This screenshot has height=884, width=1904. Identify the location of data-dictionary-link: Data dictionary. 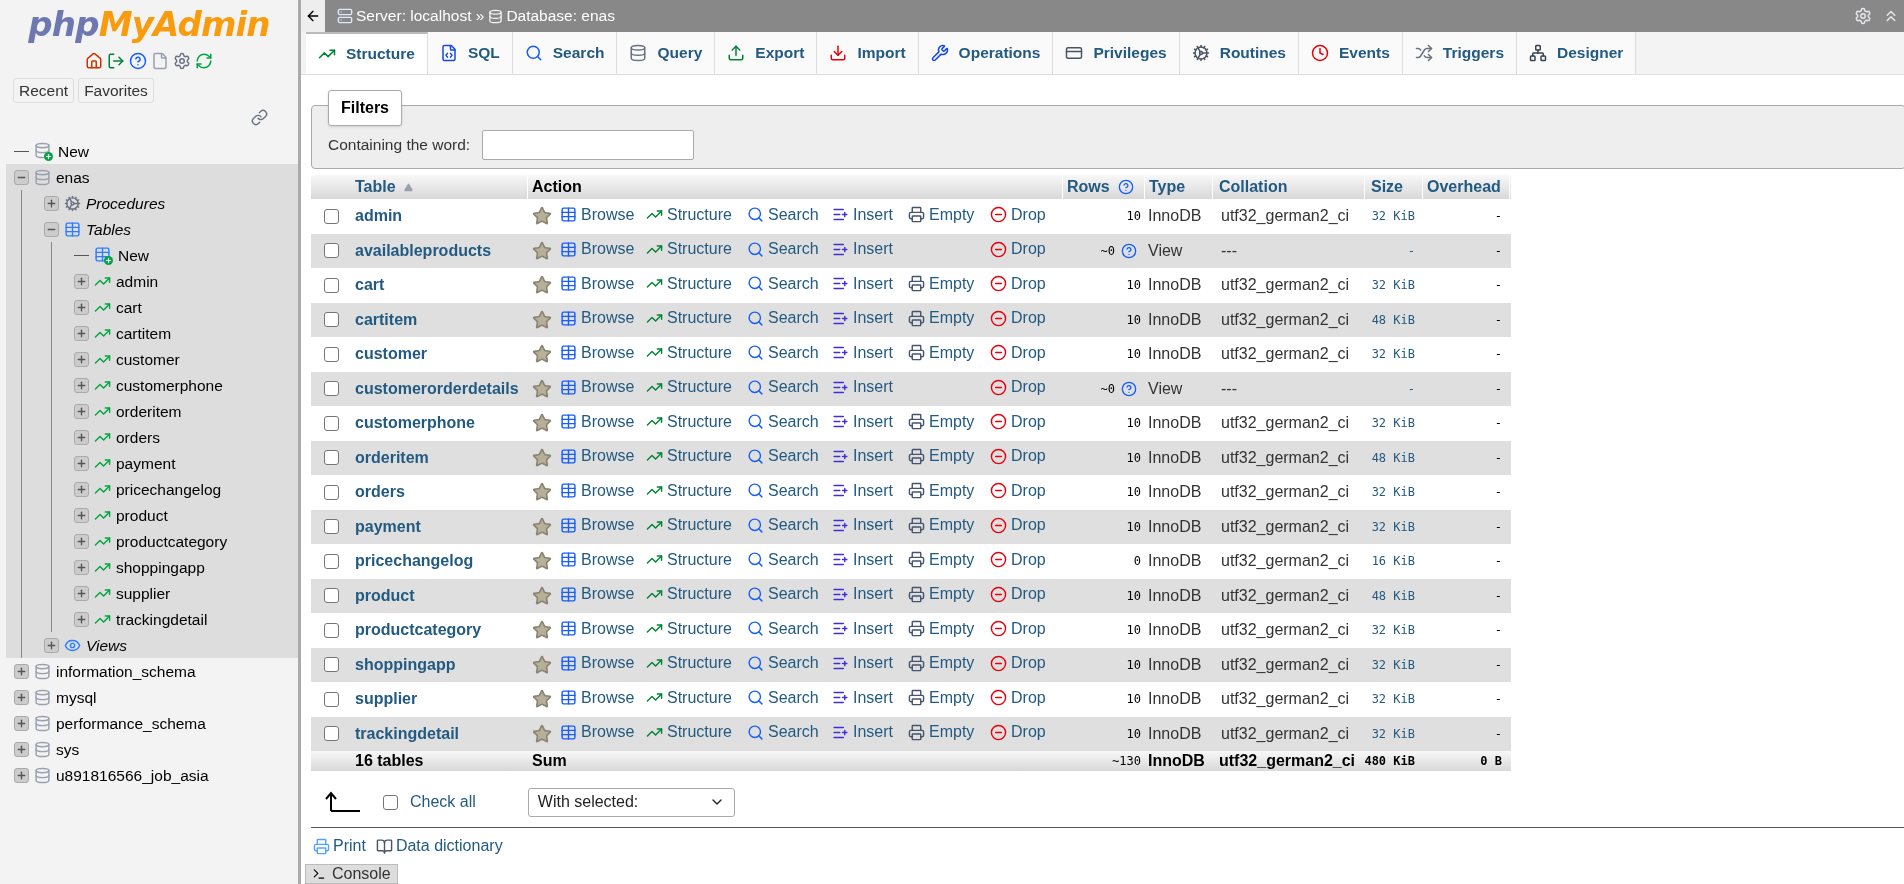
(439, 846).